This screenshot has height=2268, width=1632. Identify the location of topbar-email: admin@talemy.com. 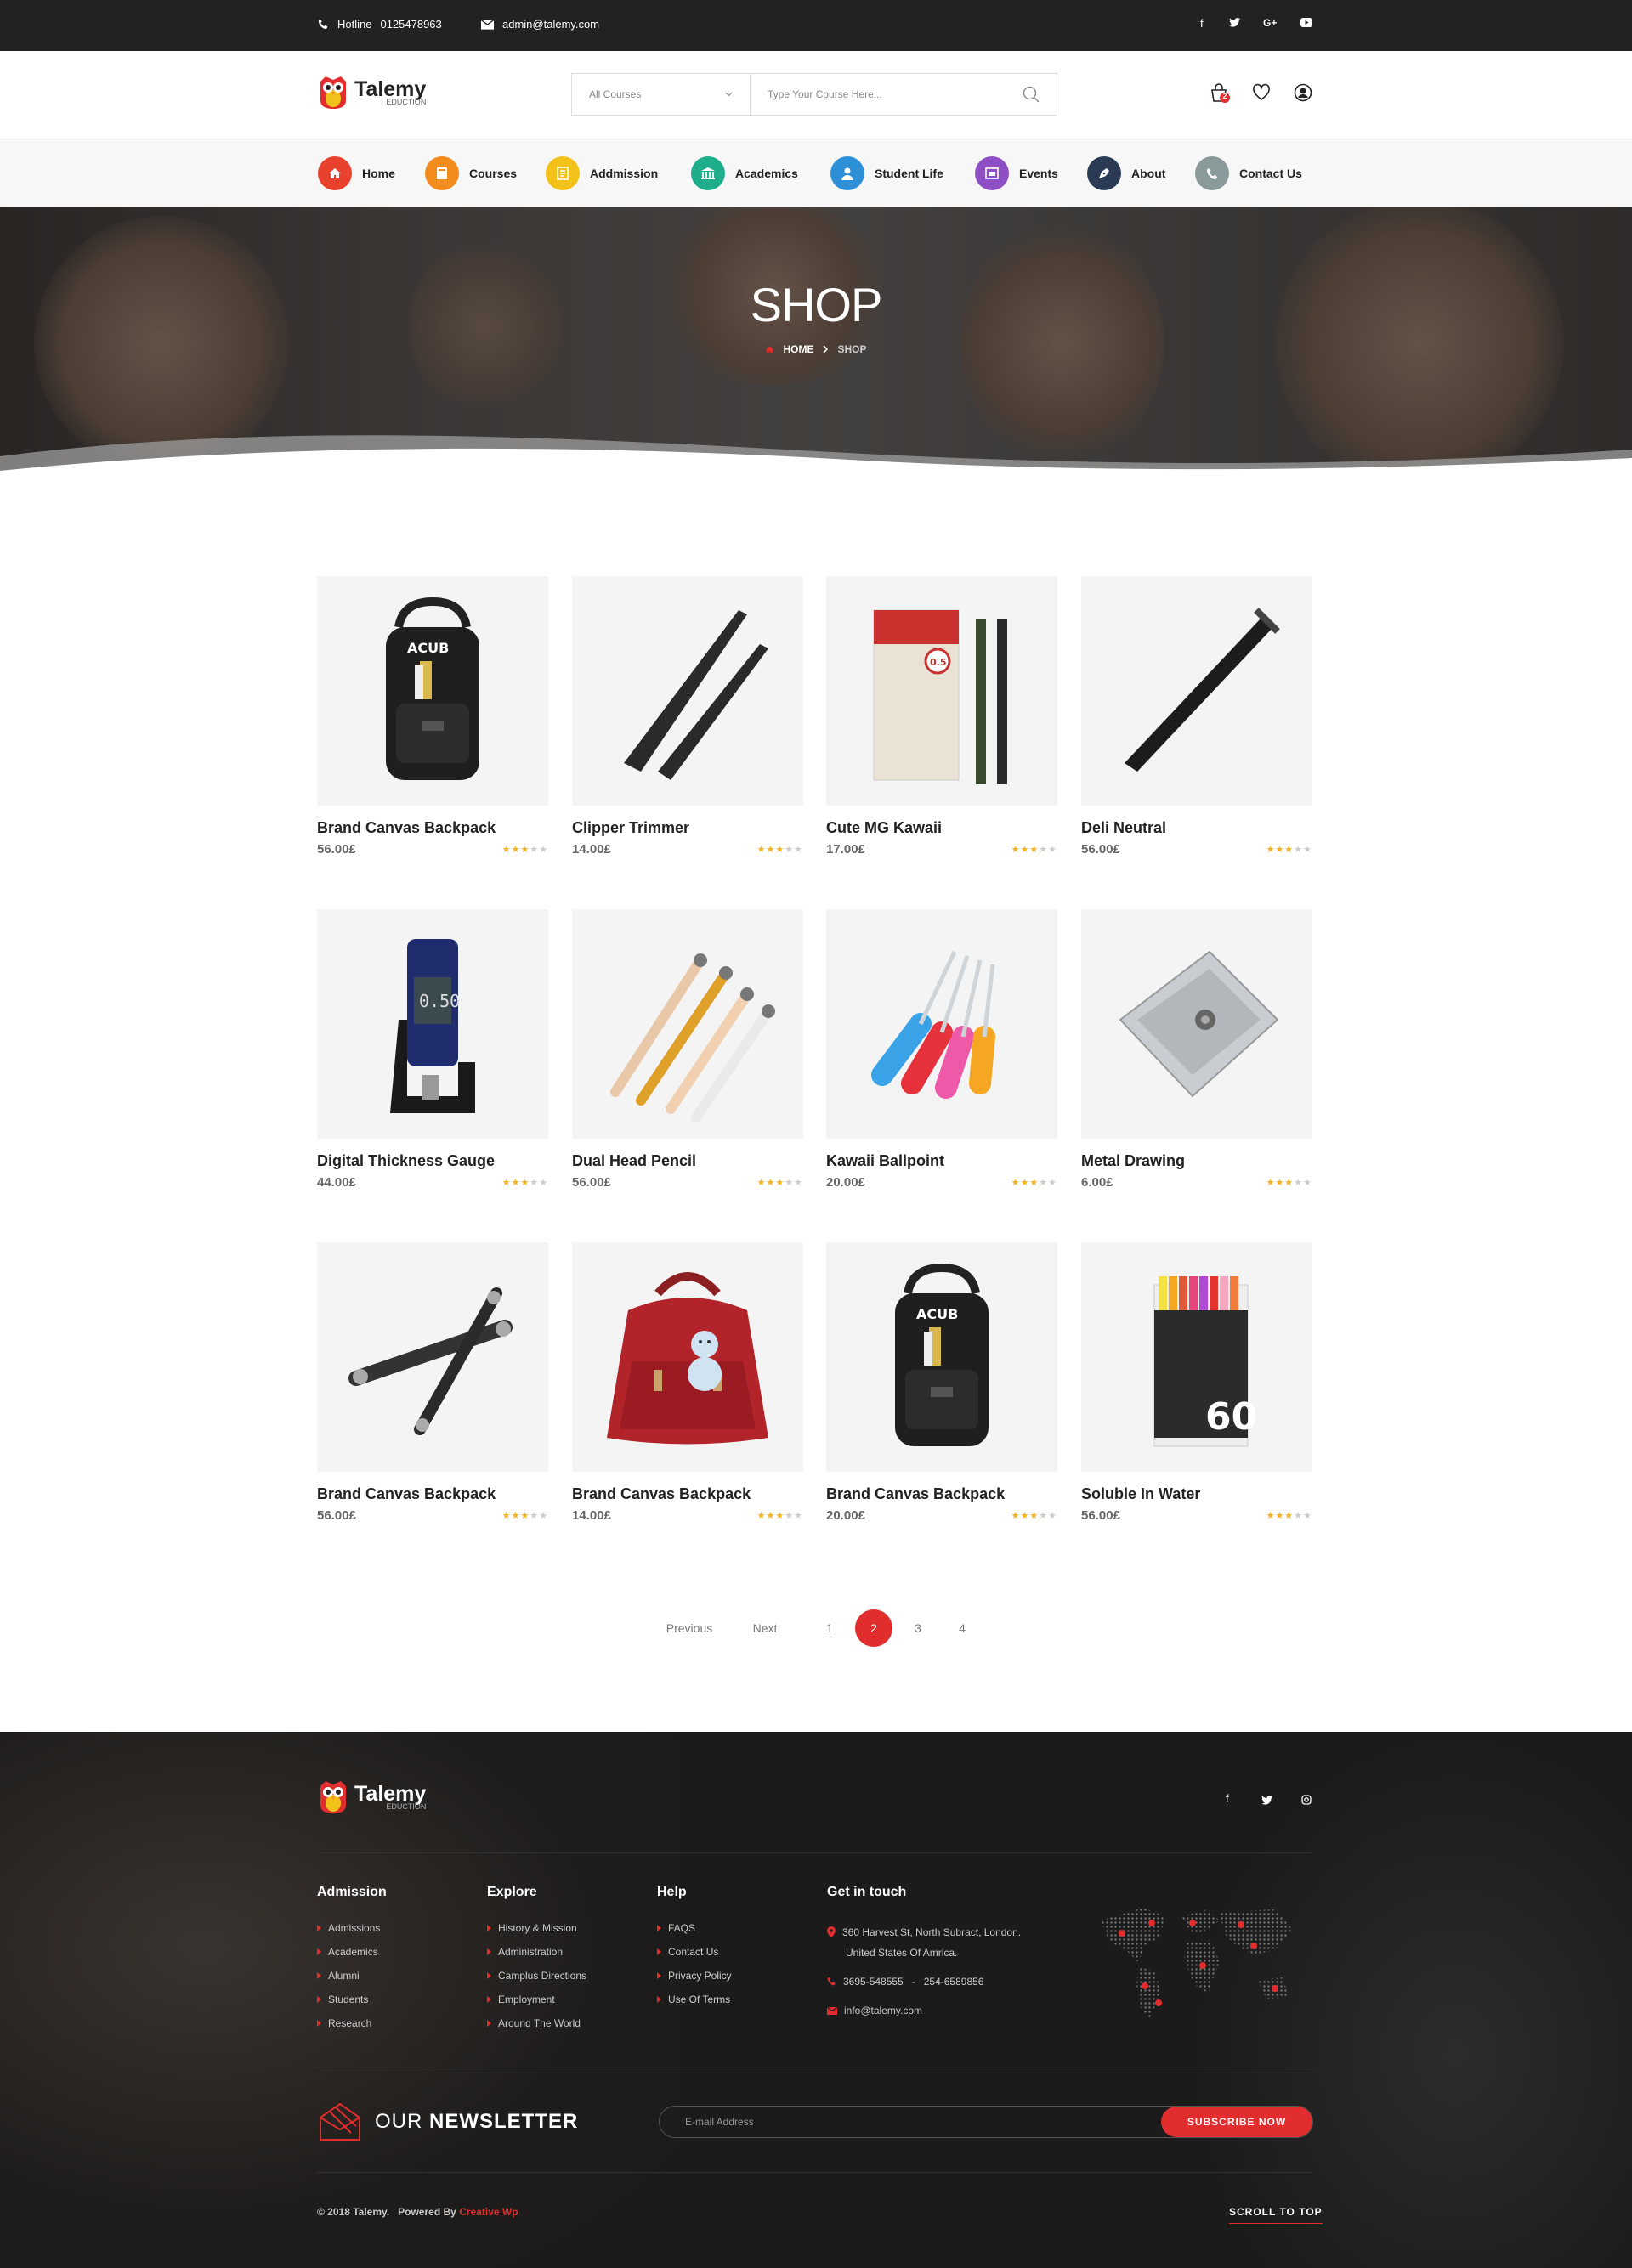
(540, 24).